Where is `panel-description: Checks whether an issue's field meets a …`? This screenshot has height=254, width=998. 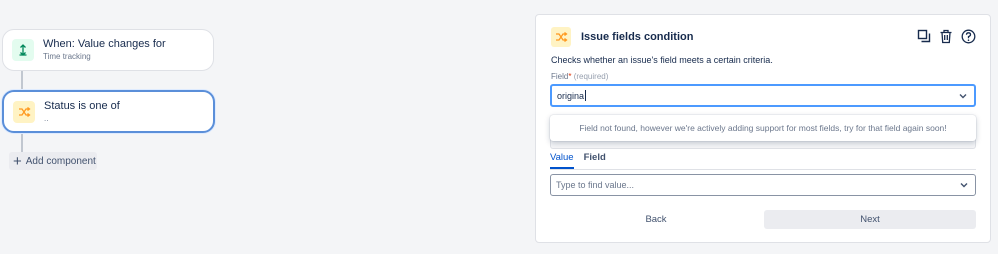
panel-description: Checks whether an issue's field meets a … is located at coordinates (662, 60).